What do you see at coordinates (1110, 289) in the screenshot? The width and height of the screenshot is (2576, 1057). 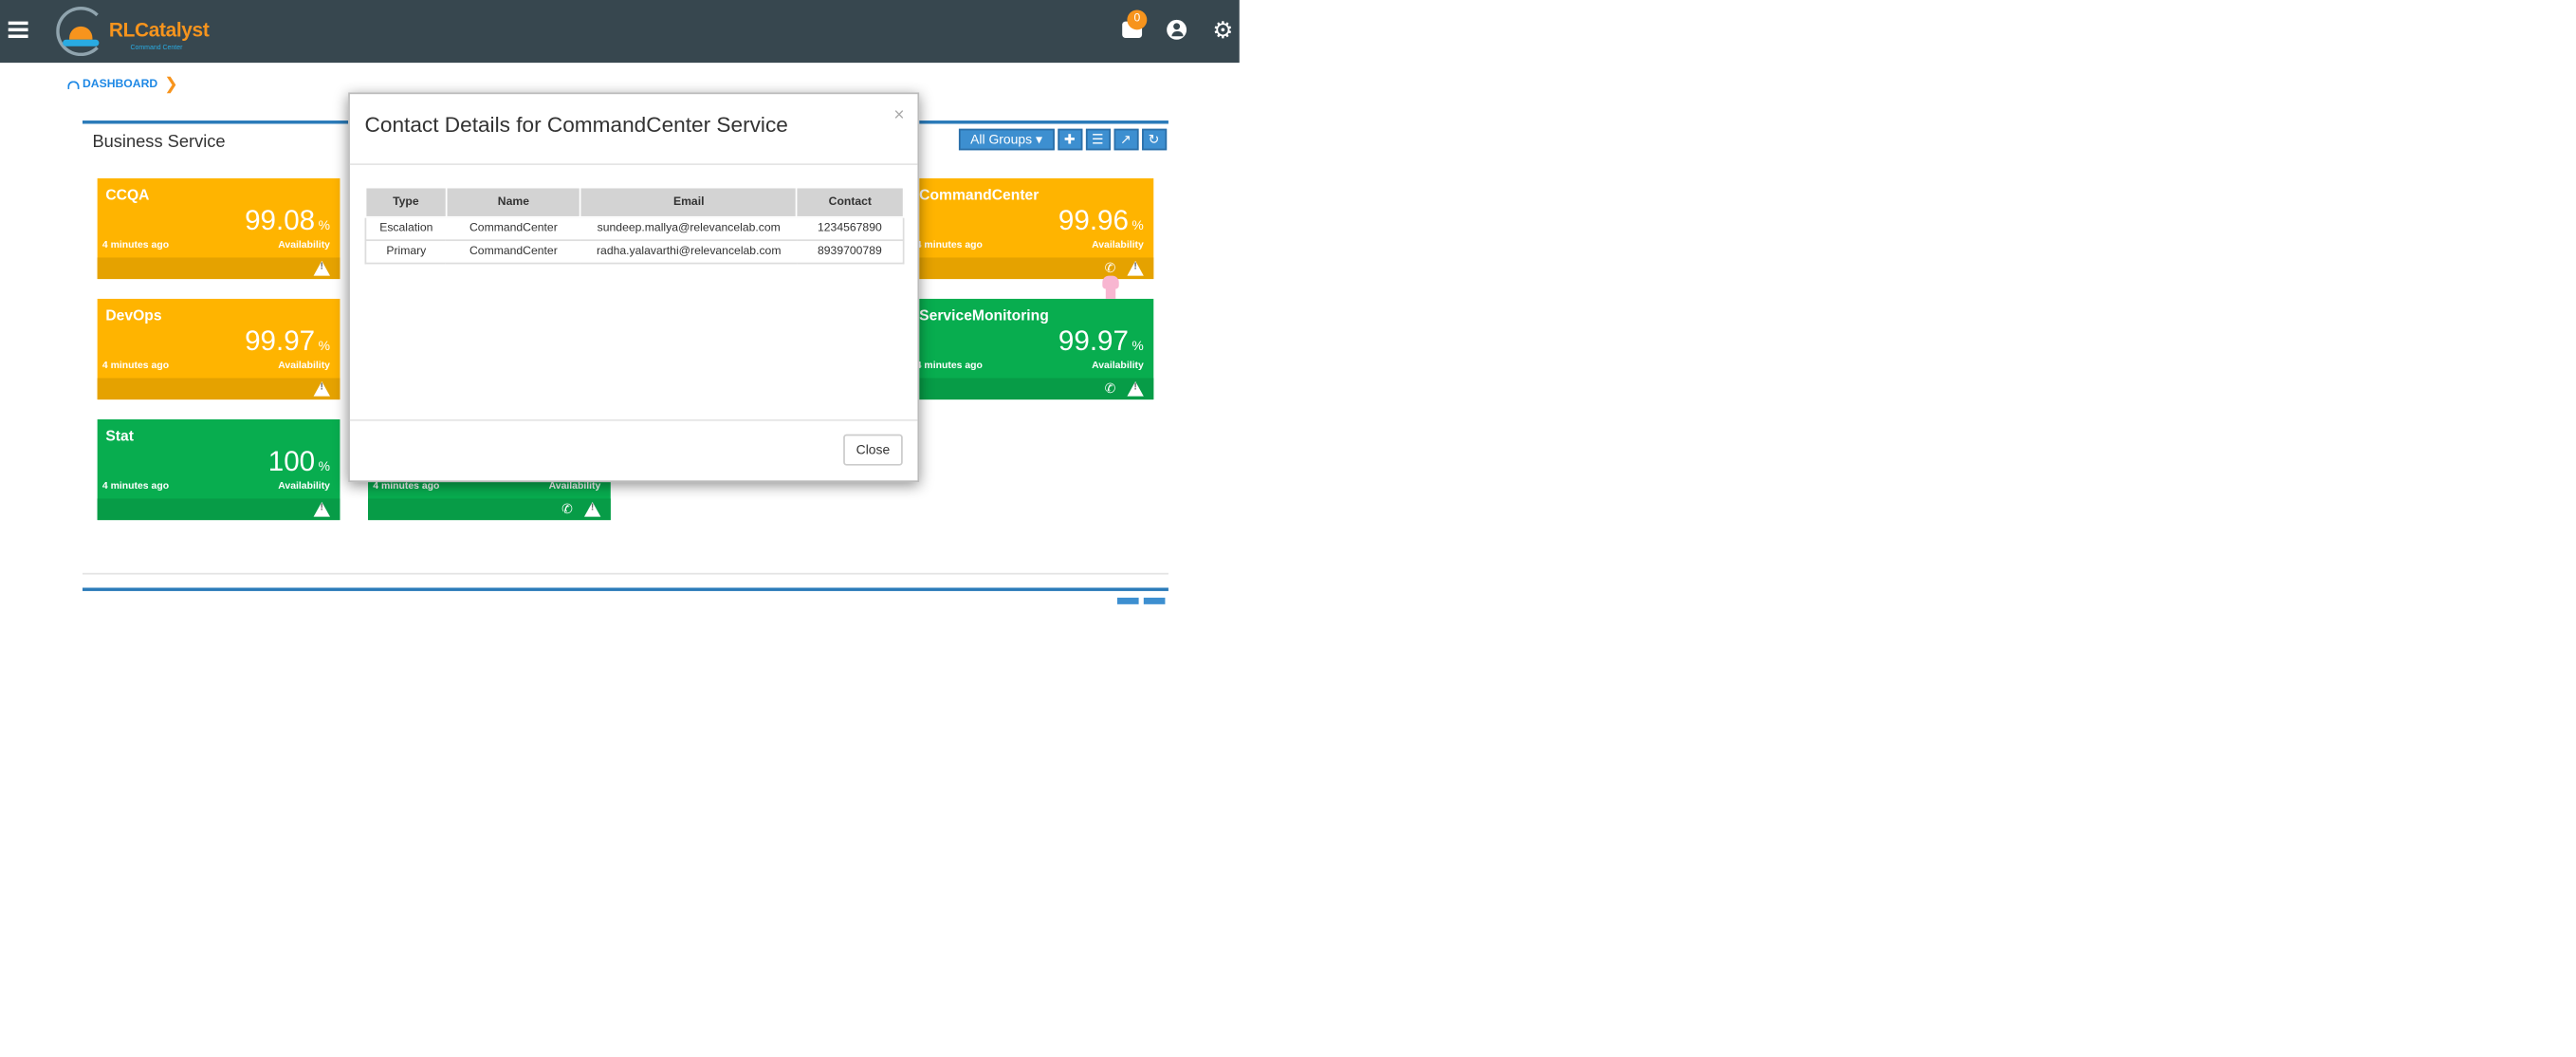 I see `pointer-cursor-icon` at bounding box center [1110, 289].